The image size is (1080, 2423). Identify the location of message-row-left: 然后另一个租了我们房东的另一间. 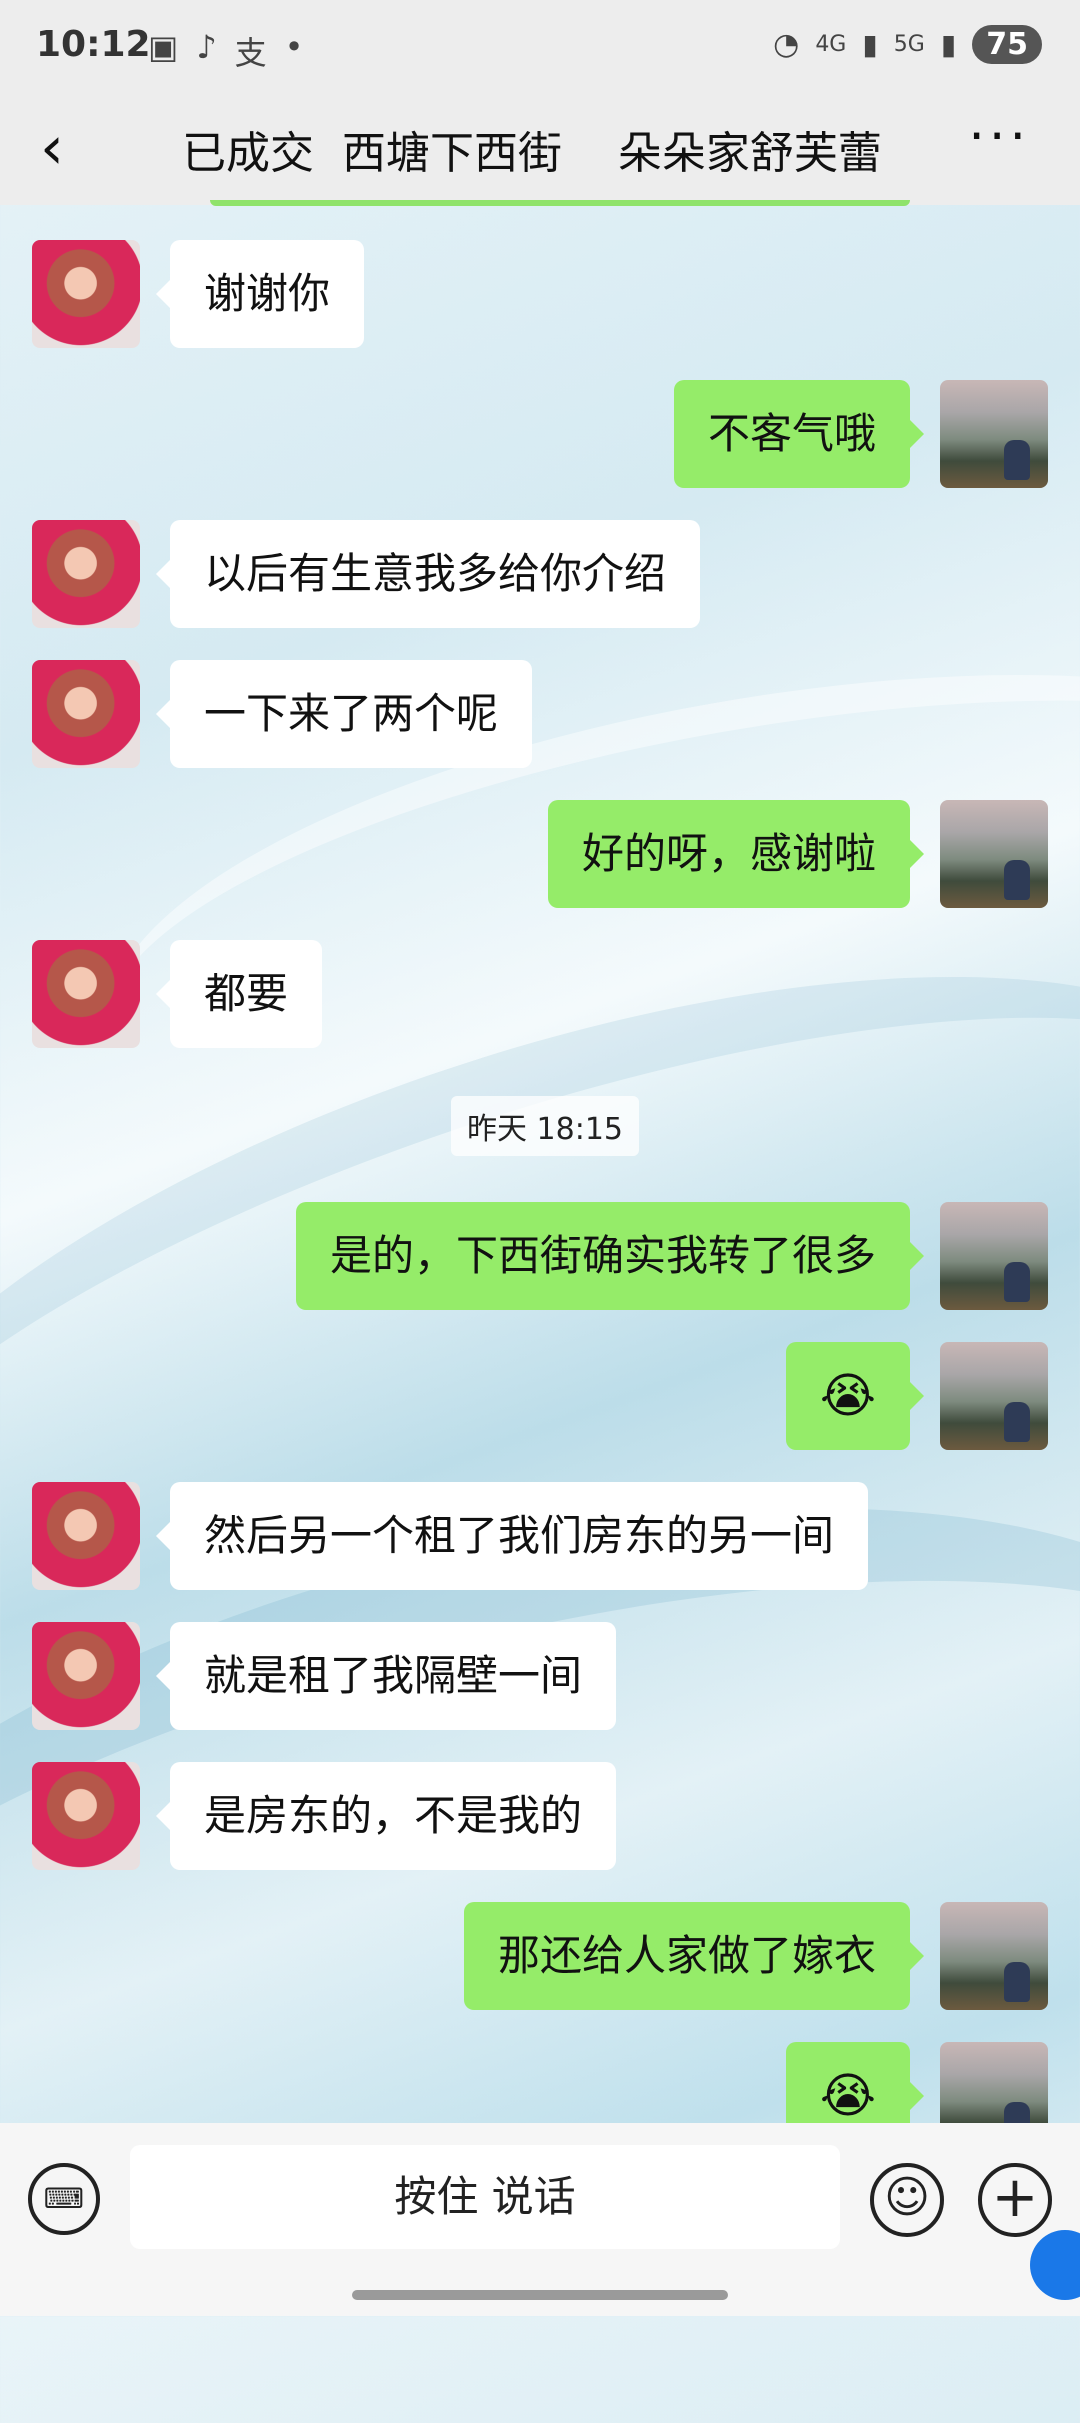
(540, 1537).